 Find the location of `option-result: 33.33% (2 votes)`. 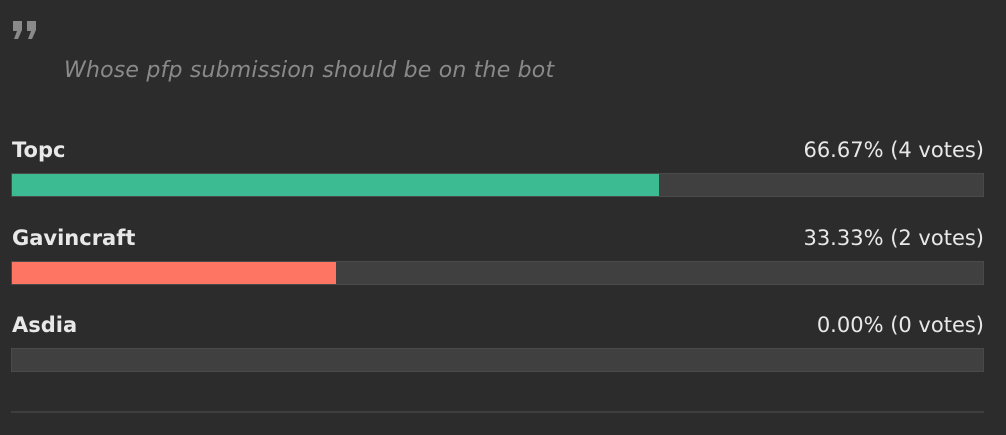

option-result: 33.33% (2 votes) is located at coordinates (893, 238).